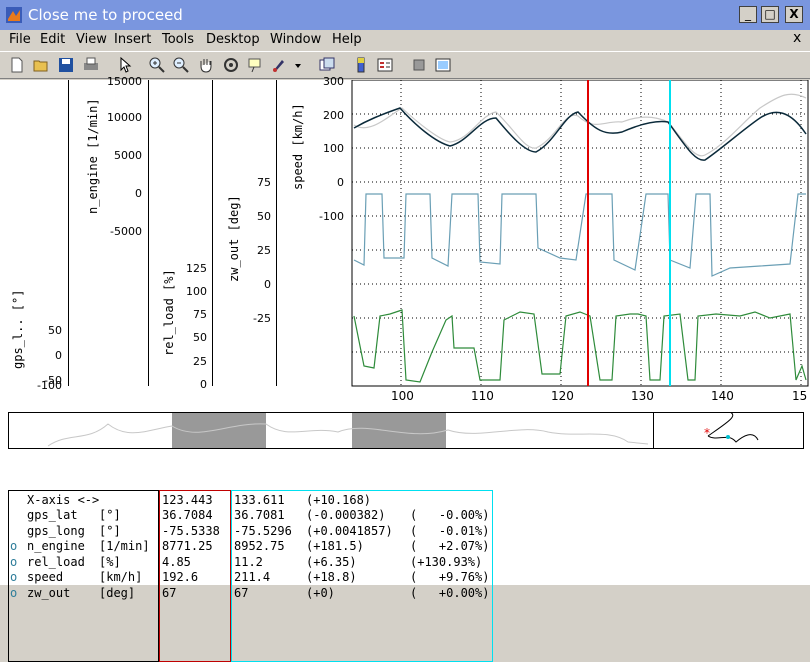 The image size is (810, 662). What do you see at coordinates (333, 115) in the screenshot?
I see `speed-tick: 200` at bounding box center [333, 115].